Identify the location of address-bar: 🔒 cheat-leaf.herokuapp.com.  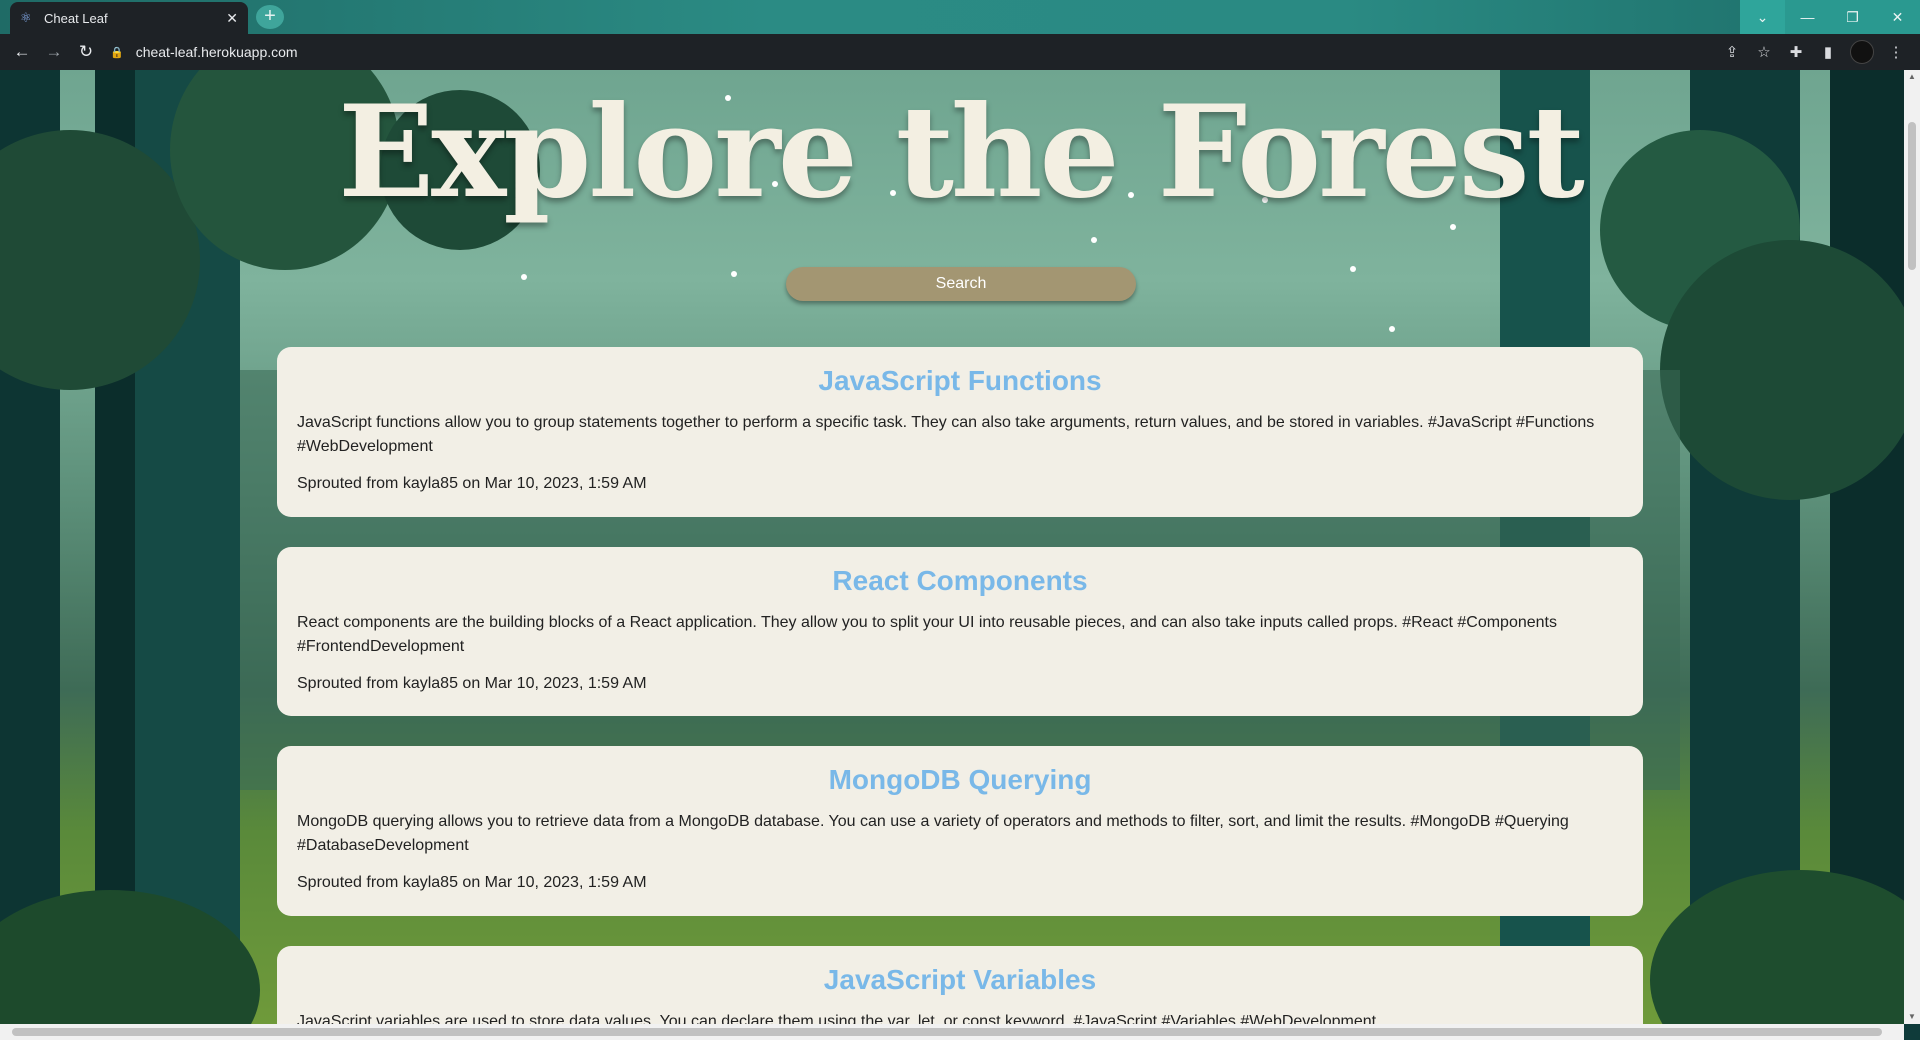
(204, 52).